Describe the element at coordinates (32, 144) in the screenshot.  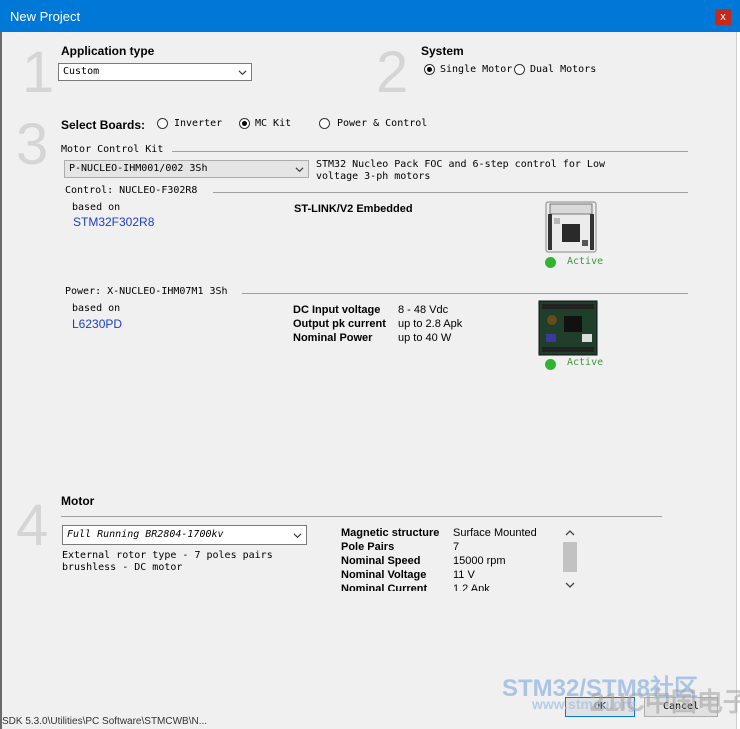
I see `step-number-3: 3` at that location.